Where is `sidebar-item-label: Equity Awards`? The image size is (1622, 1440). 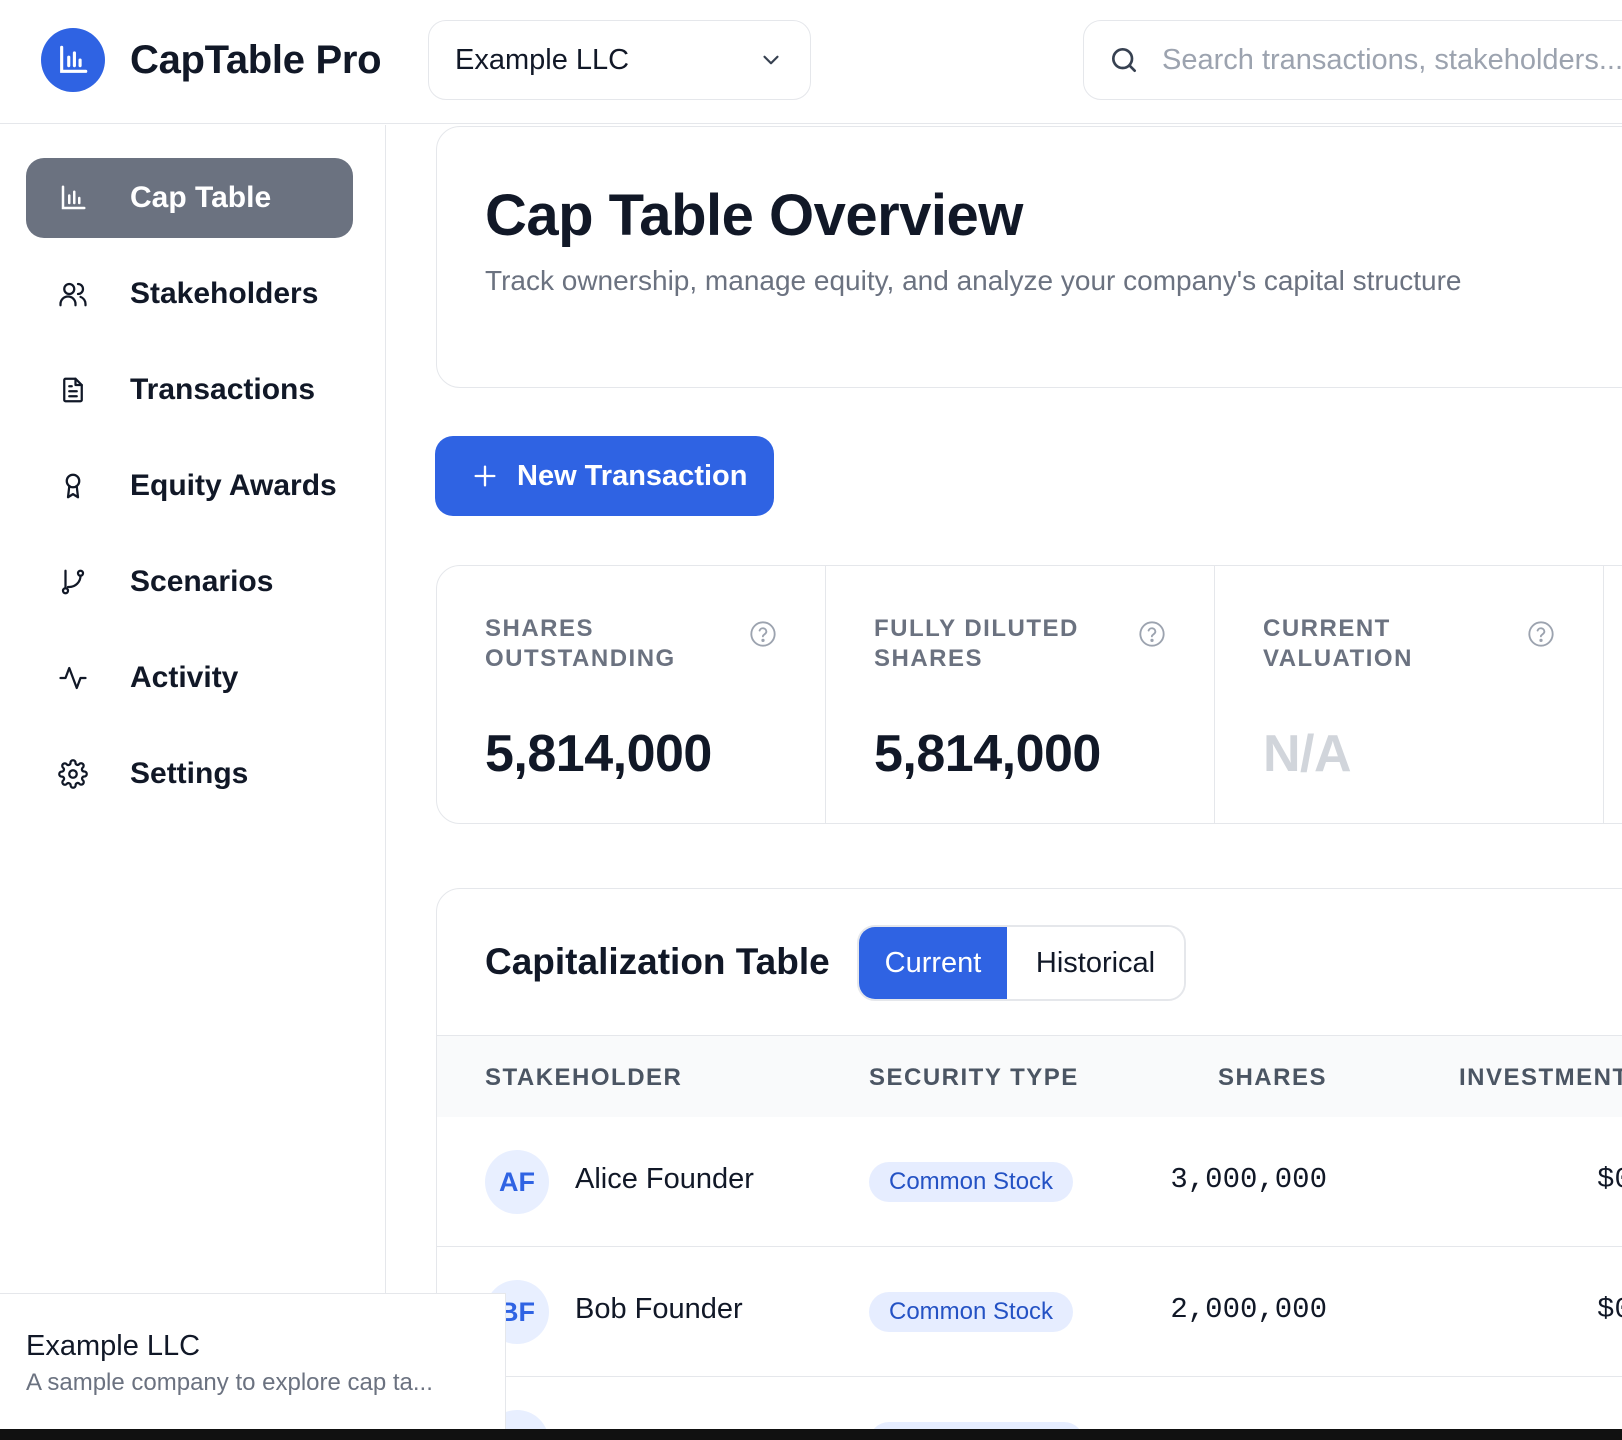
sidebar-item-label: Equity Awards is located at coordinates (233, 485).